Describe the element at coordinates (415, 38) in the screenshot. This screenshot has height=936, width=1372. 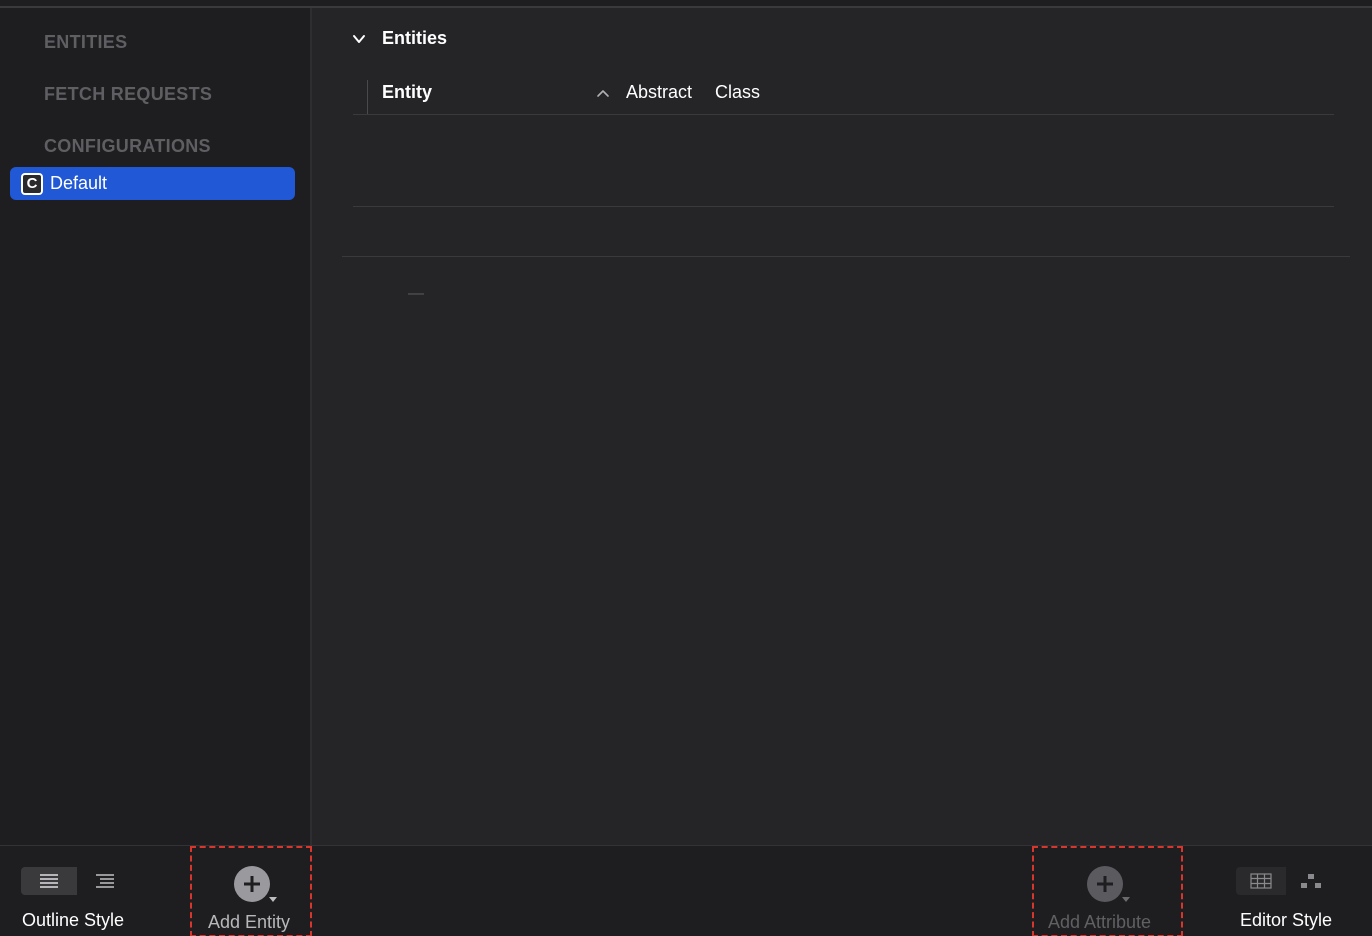
I see `entities-section-title: Entities` at that location.